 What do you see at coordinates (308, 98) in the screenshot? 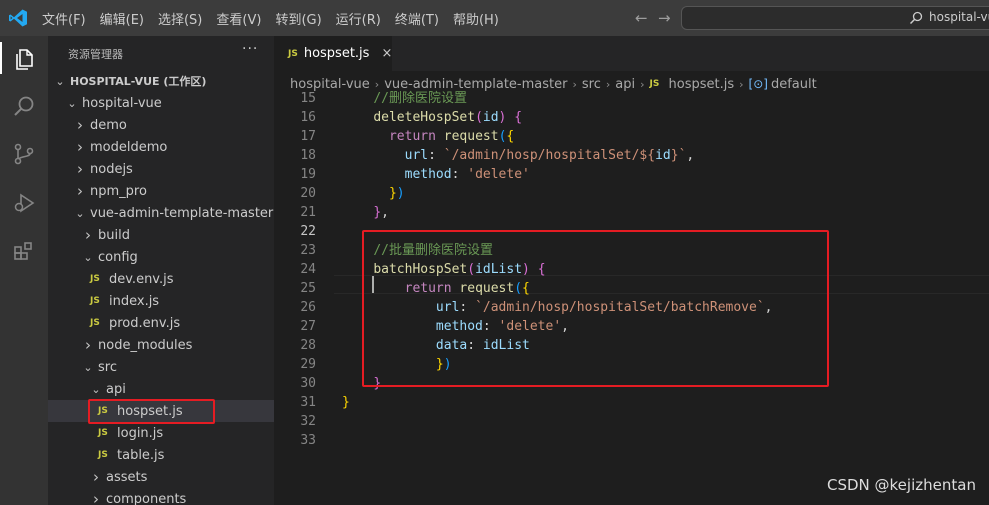
I see `line-number: 15` at bounding box center [308, 98].